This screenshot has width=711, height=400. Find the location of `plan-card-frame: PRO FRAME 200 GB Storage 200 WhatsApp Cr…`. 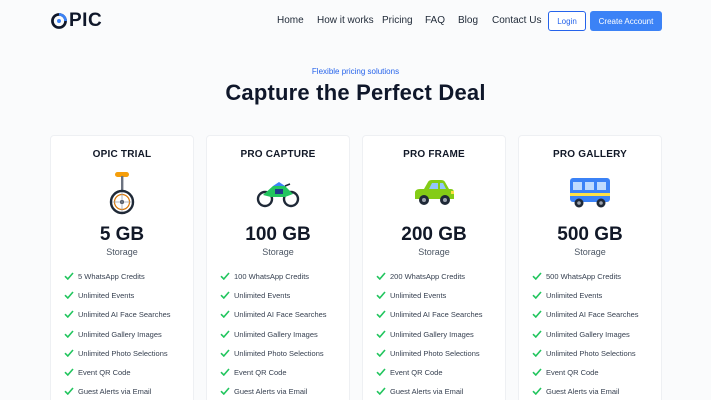

plan-card-frame: PRO FRAME 200 GB Storage 200 WhatsApp Cr… is located at coordinates (434, 267).